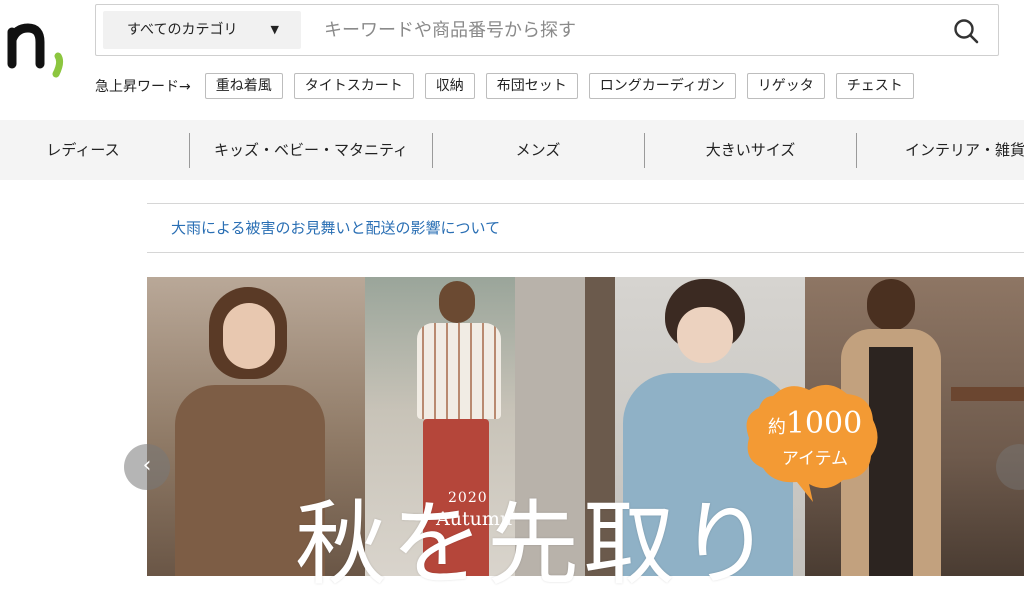 Image resolution: width=1024 pixels, height=598 pixels. I want to click on badge-count: 約1000, so click(815, 423).